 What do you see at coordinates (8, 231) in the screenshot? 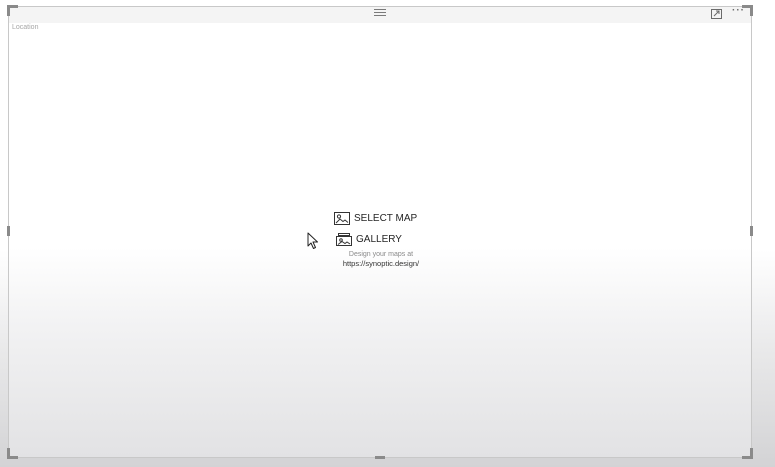
I see `resize-handle-left` at bounding box center [8, 231].